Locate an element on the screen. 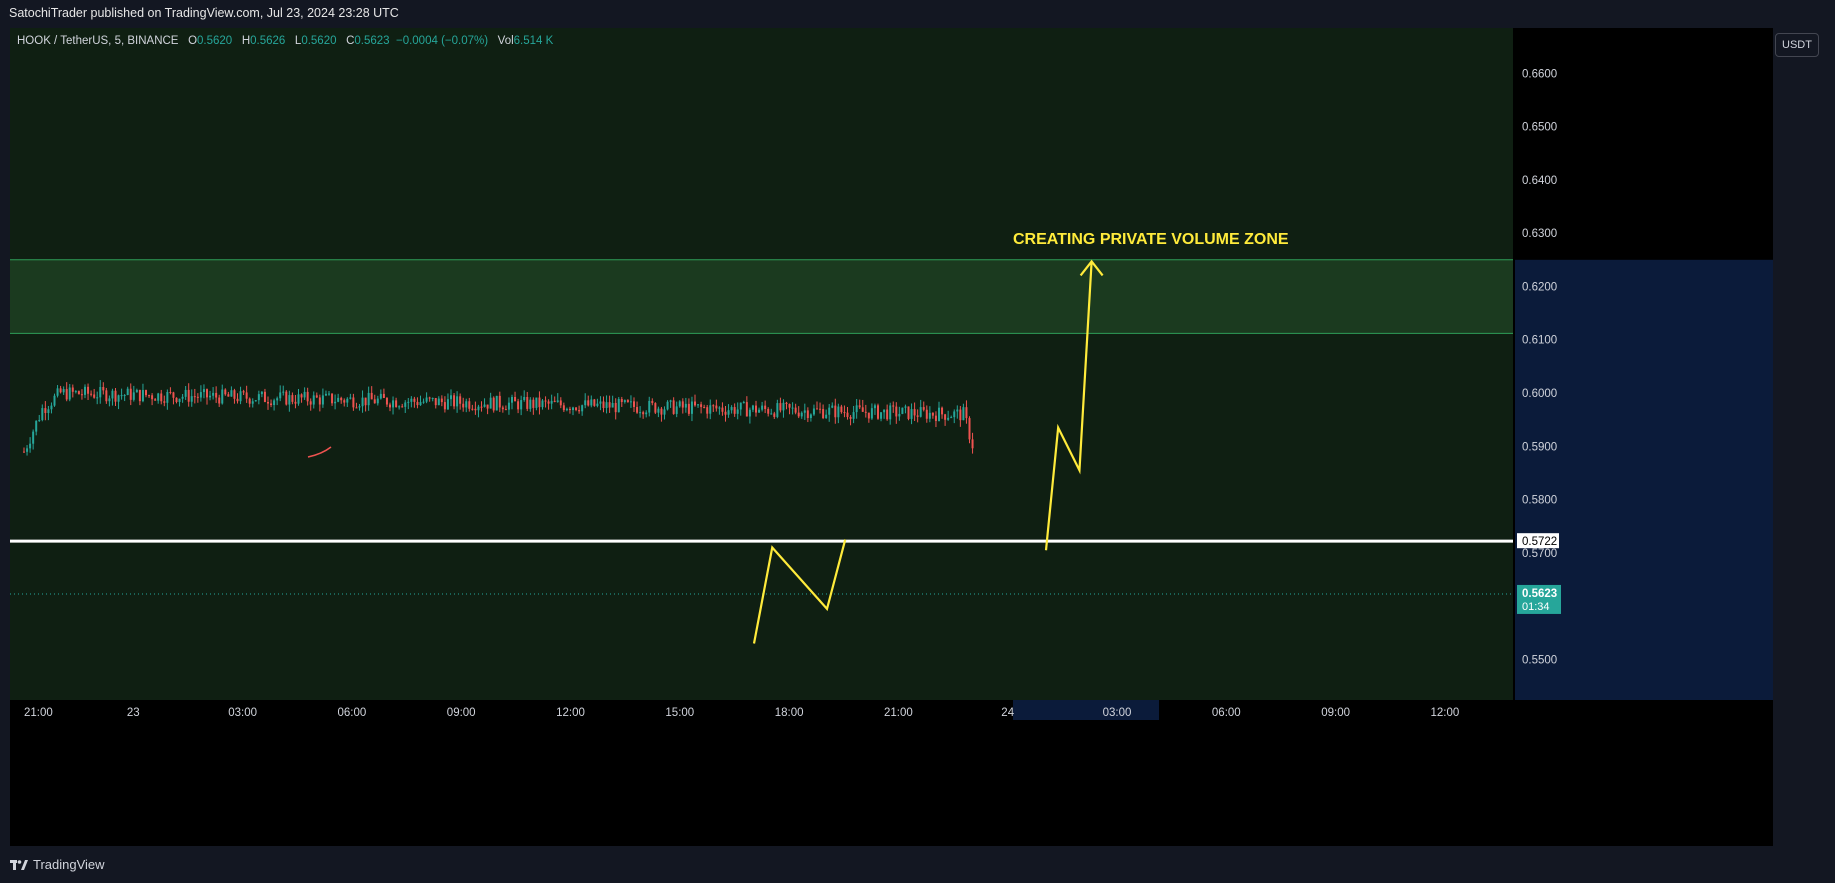 The image size is (1835, 883). volume-value: 6.514 K is located at coordinates (533, 41).